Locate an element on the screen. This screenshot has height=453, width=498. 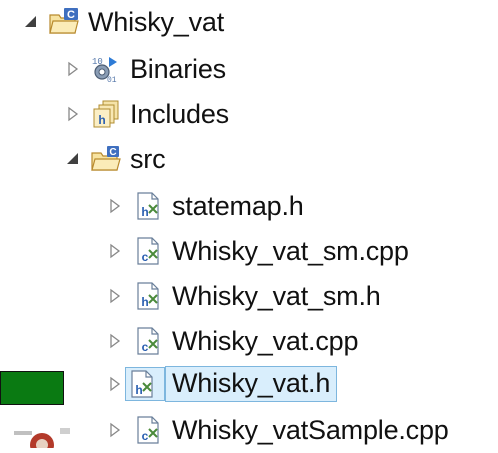
tree-item-label: Whisky_vat_sm.h is located at coordinates (276, 296).